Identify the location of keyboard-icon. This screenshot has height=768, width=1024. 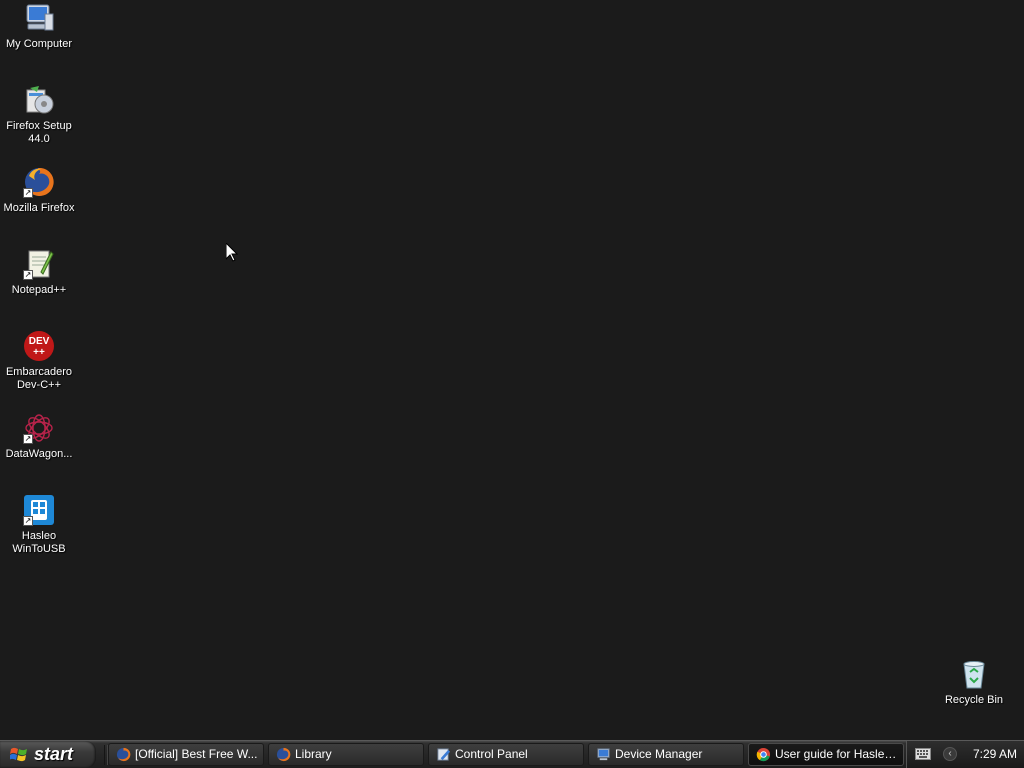
(923, 754).